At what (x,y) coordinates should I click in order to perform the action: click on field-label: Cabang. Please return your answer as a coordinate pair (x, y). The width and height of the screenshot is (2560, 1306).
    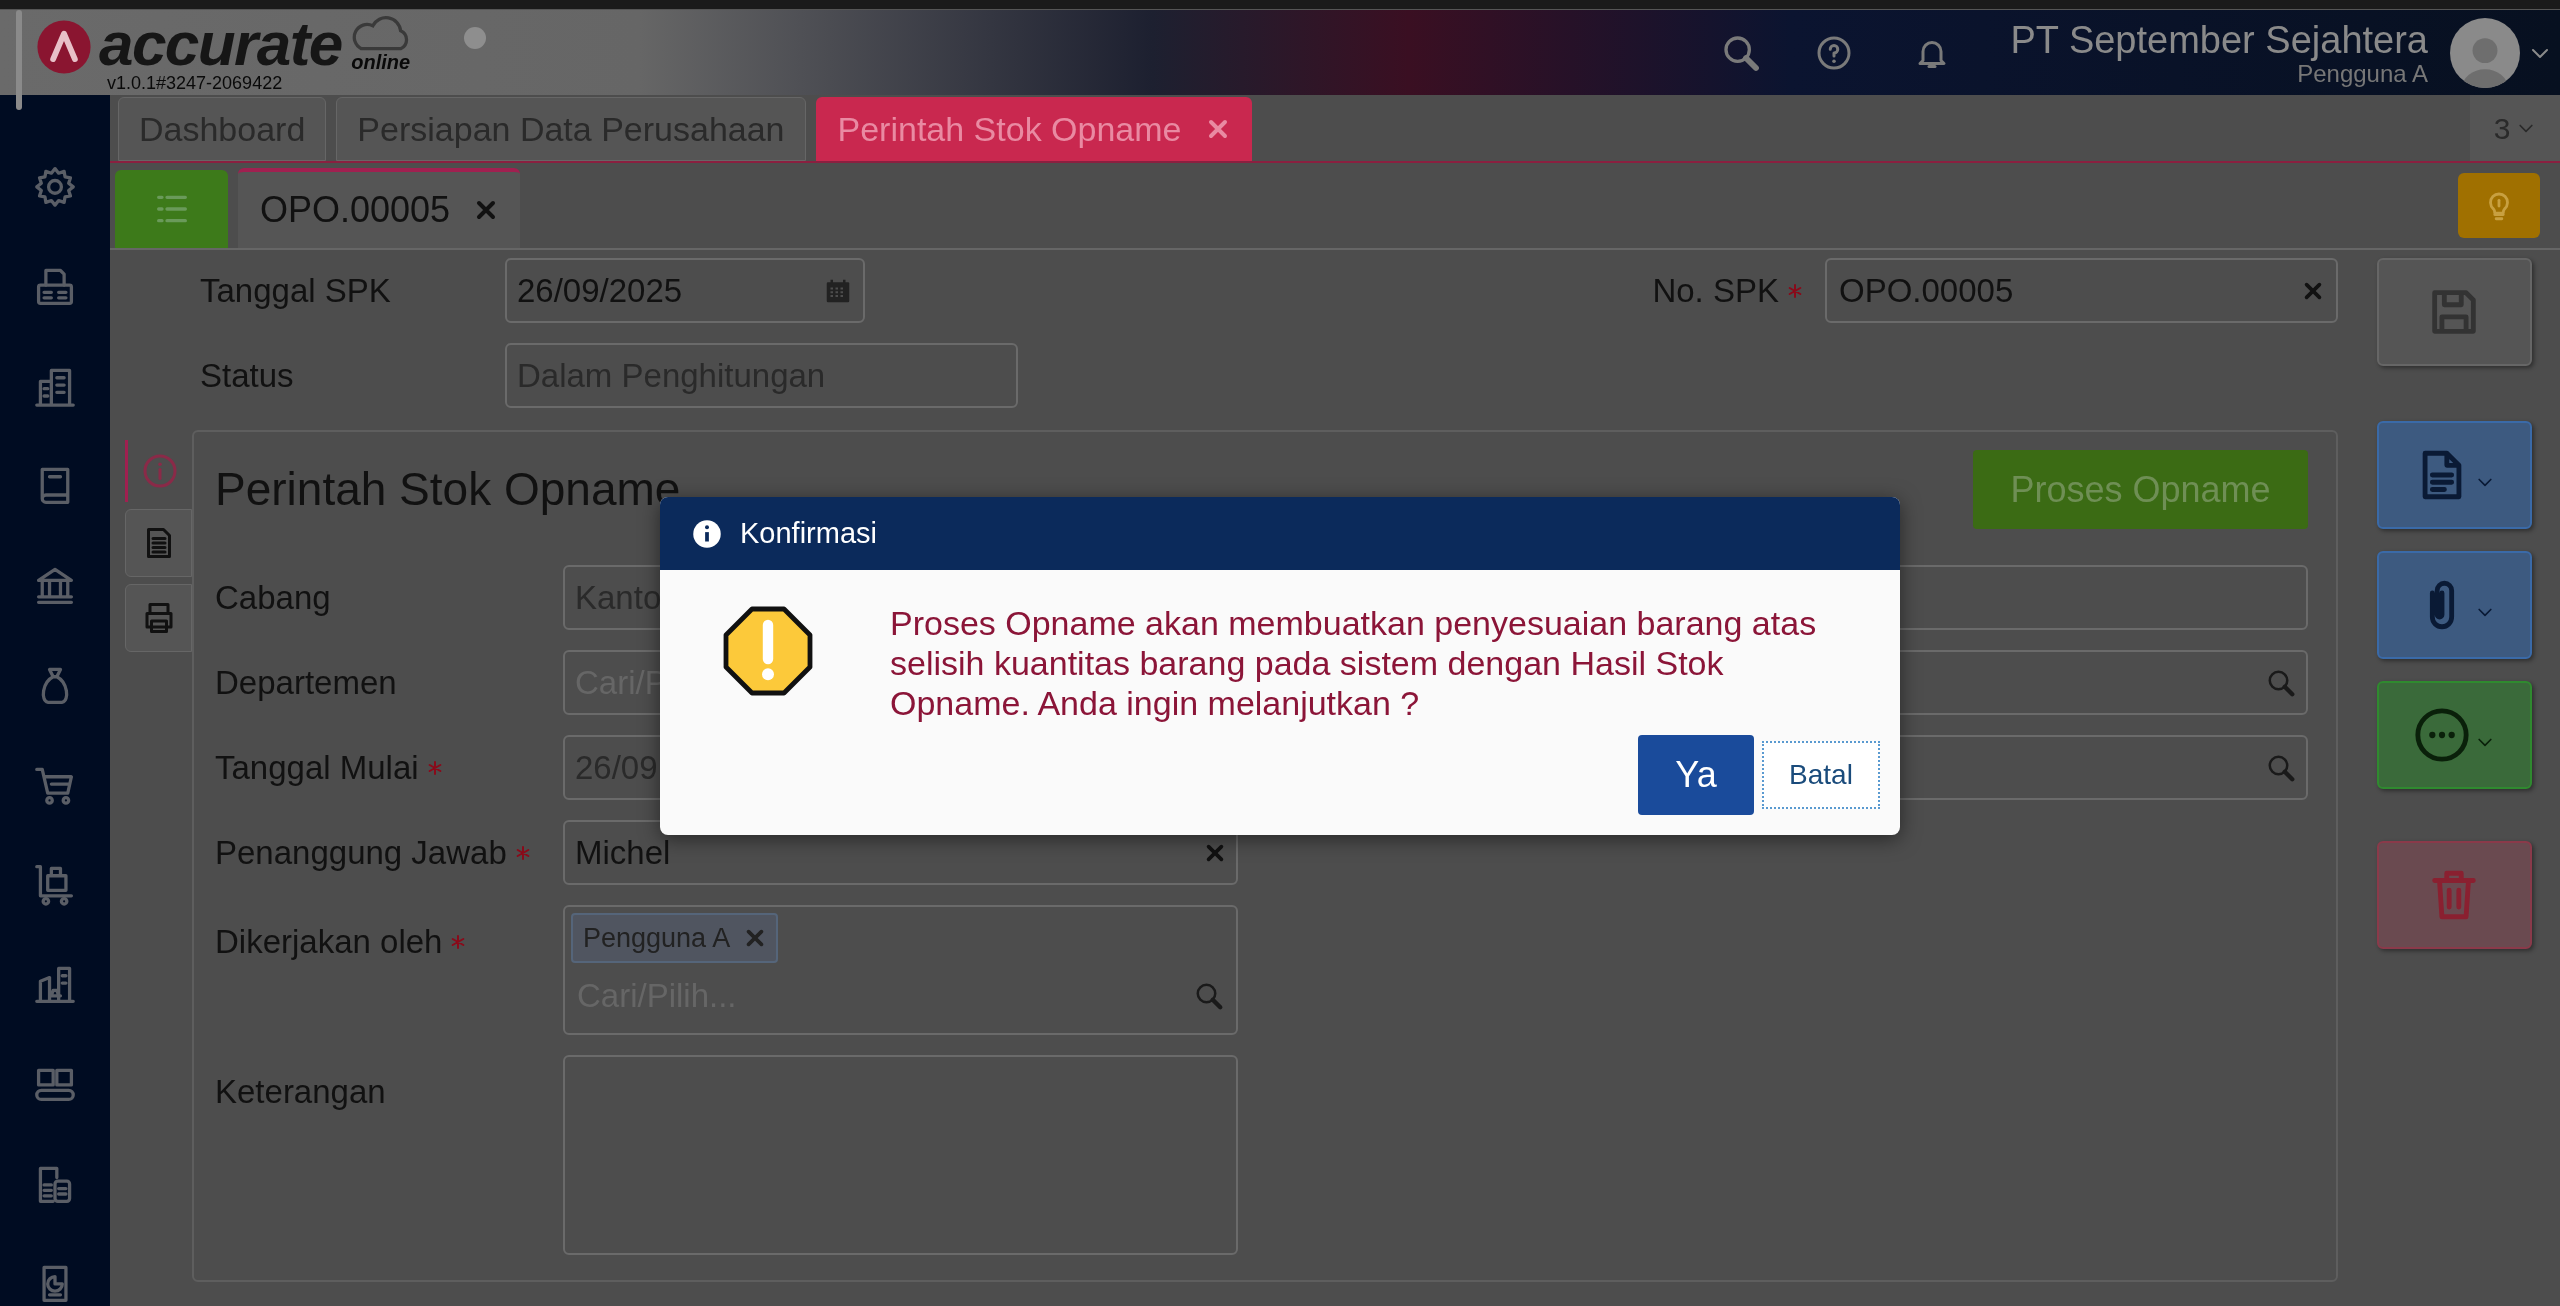
    Looking at the image, I should click on (273, 597).